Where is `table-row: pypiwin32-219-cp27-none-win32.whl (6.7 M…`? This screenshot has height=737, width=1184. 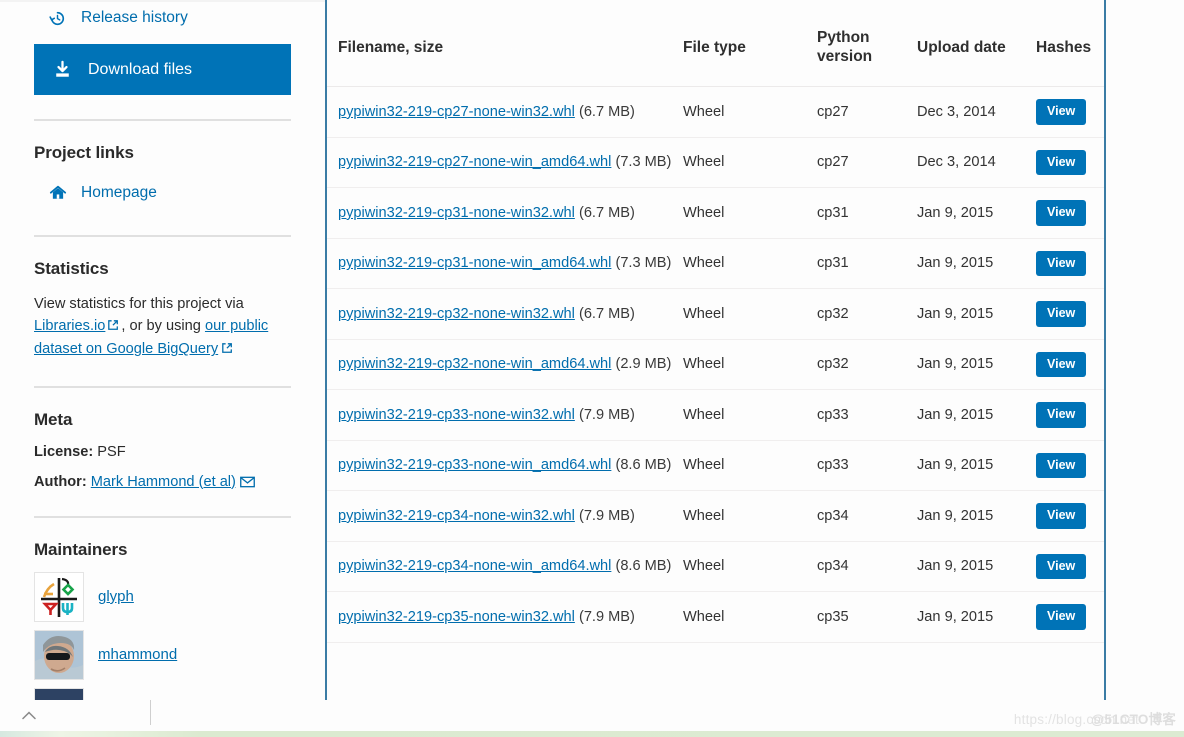
table-row: pypiwin32-219-cp27-none-win32.whl (6.7 M… is located at coordinates (715, 112).